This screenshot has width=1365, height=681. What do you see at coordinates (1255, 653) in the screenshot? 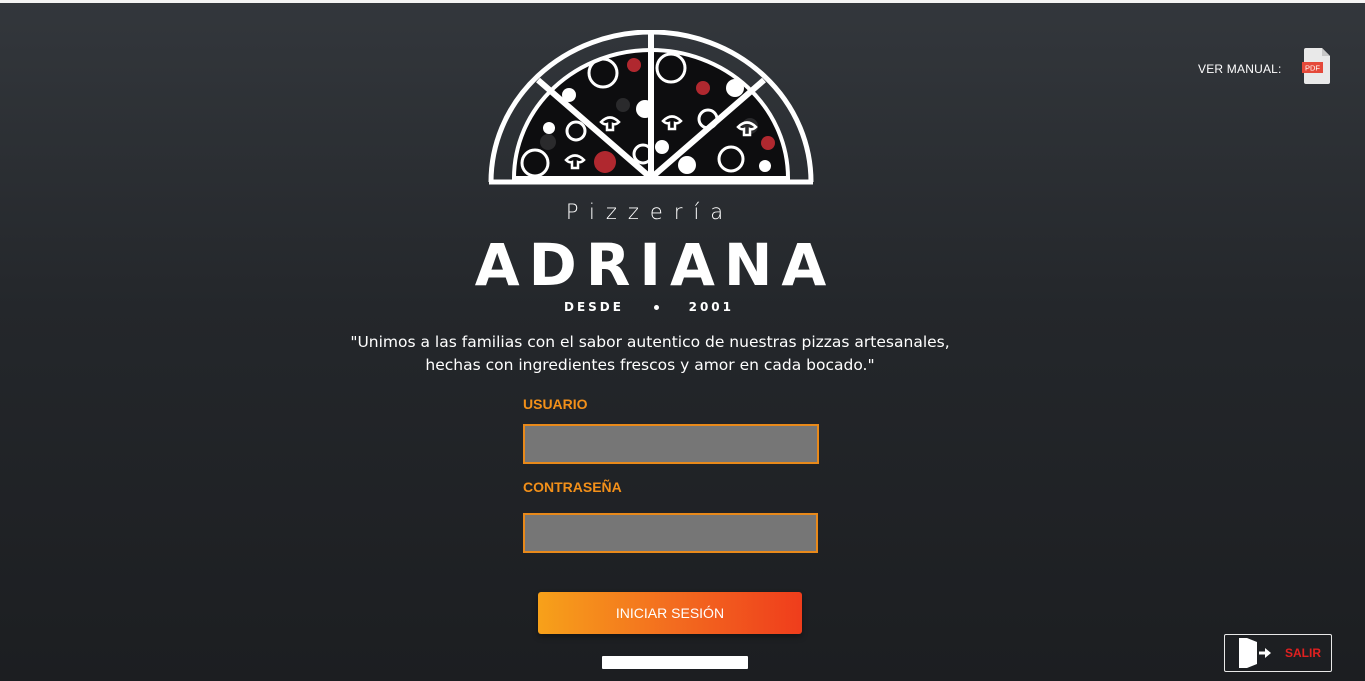
I see `exit-door-icon` at bounding box center [1255, 653].